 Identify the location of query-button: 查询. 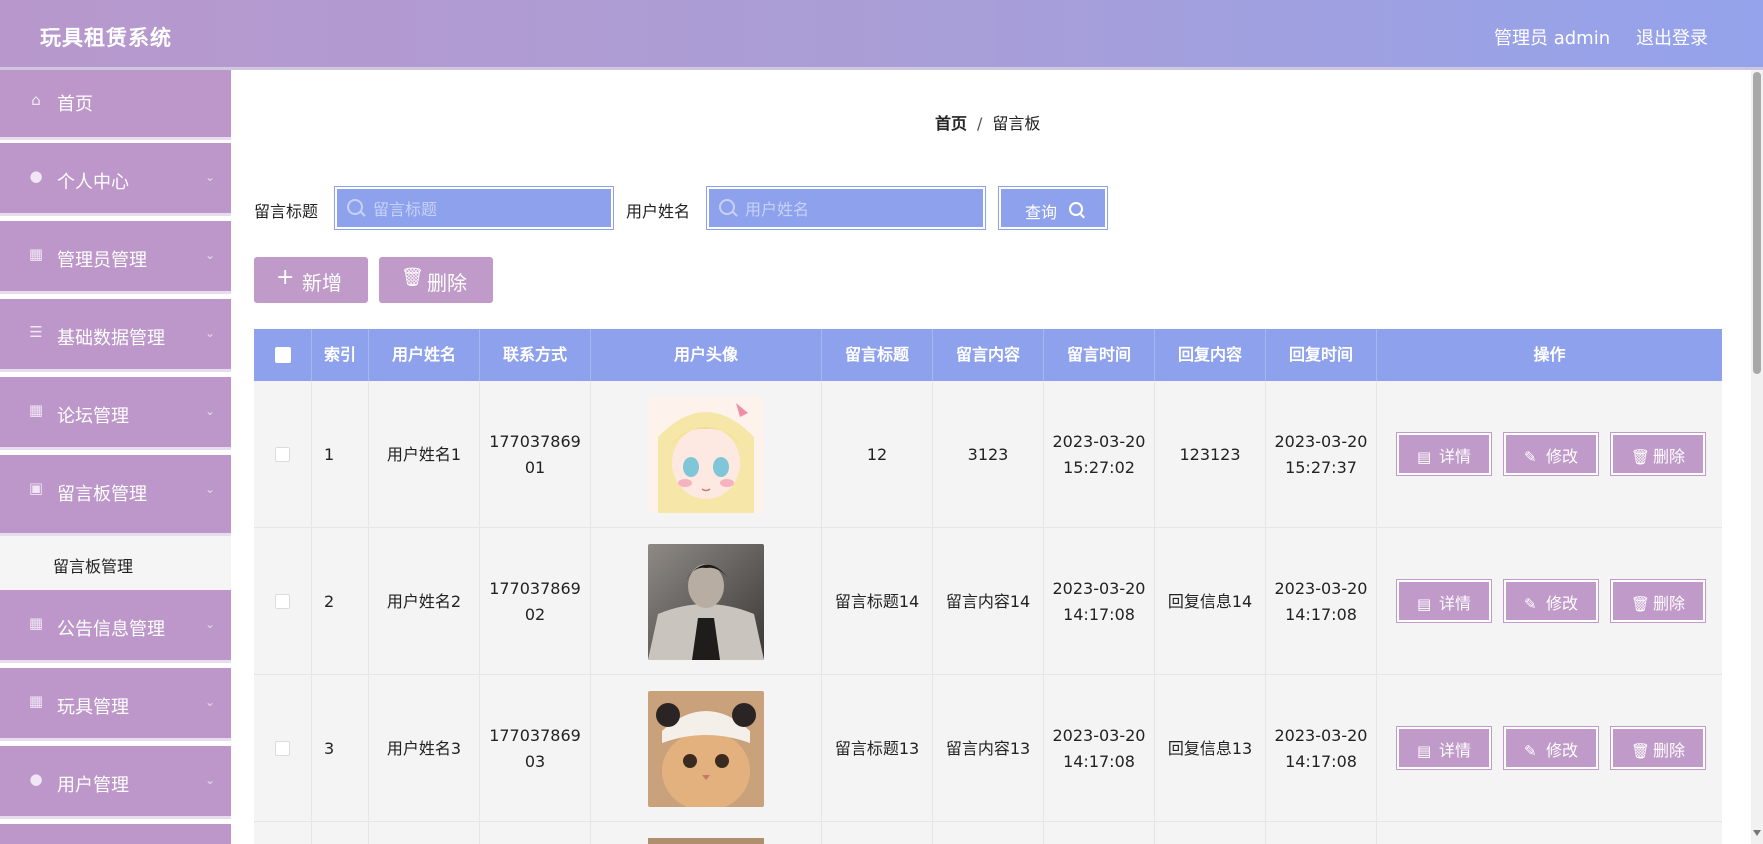
(1053, 208).